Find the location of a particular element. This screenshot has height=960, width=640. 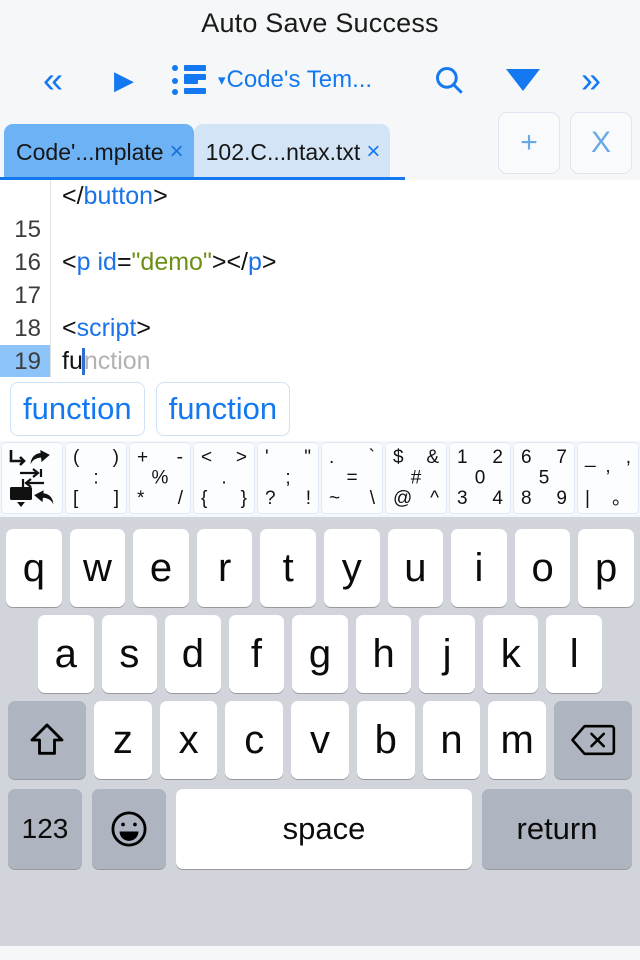

key-o: o is located at coordinates (542, 568).